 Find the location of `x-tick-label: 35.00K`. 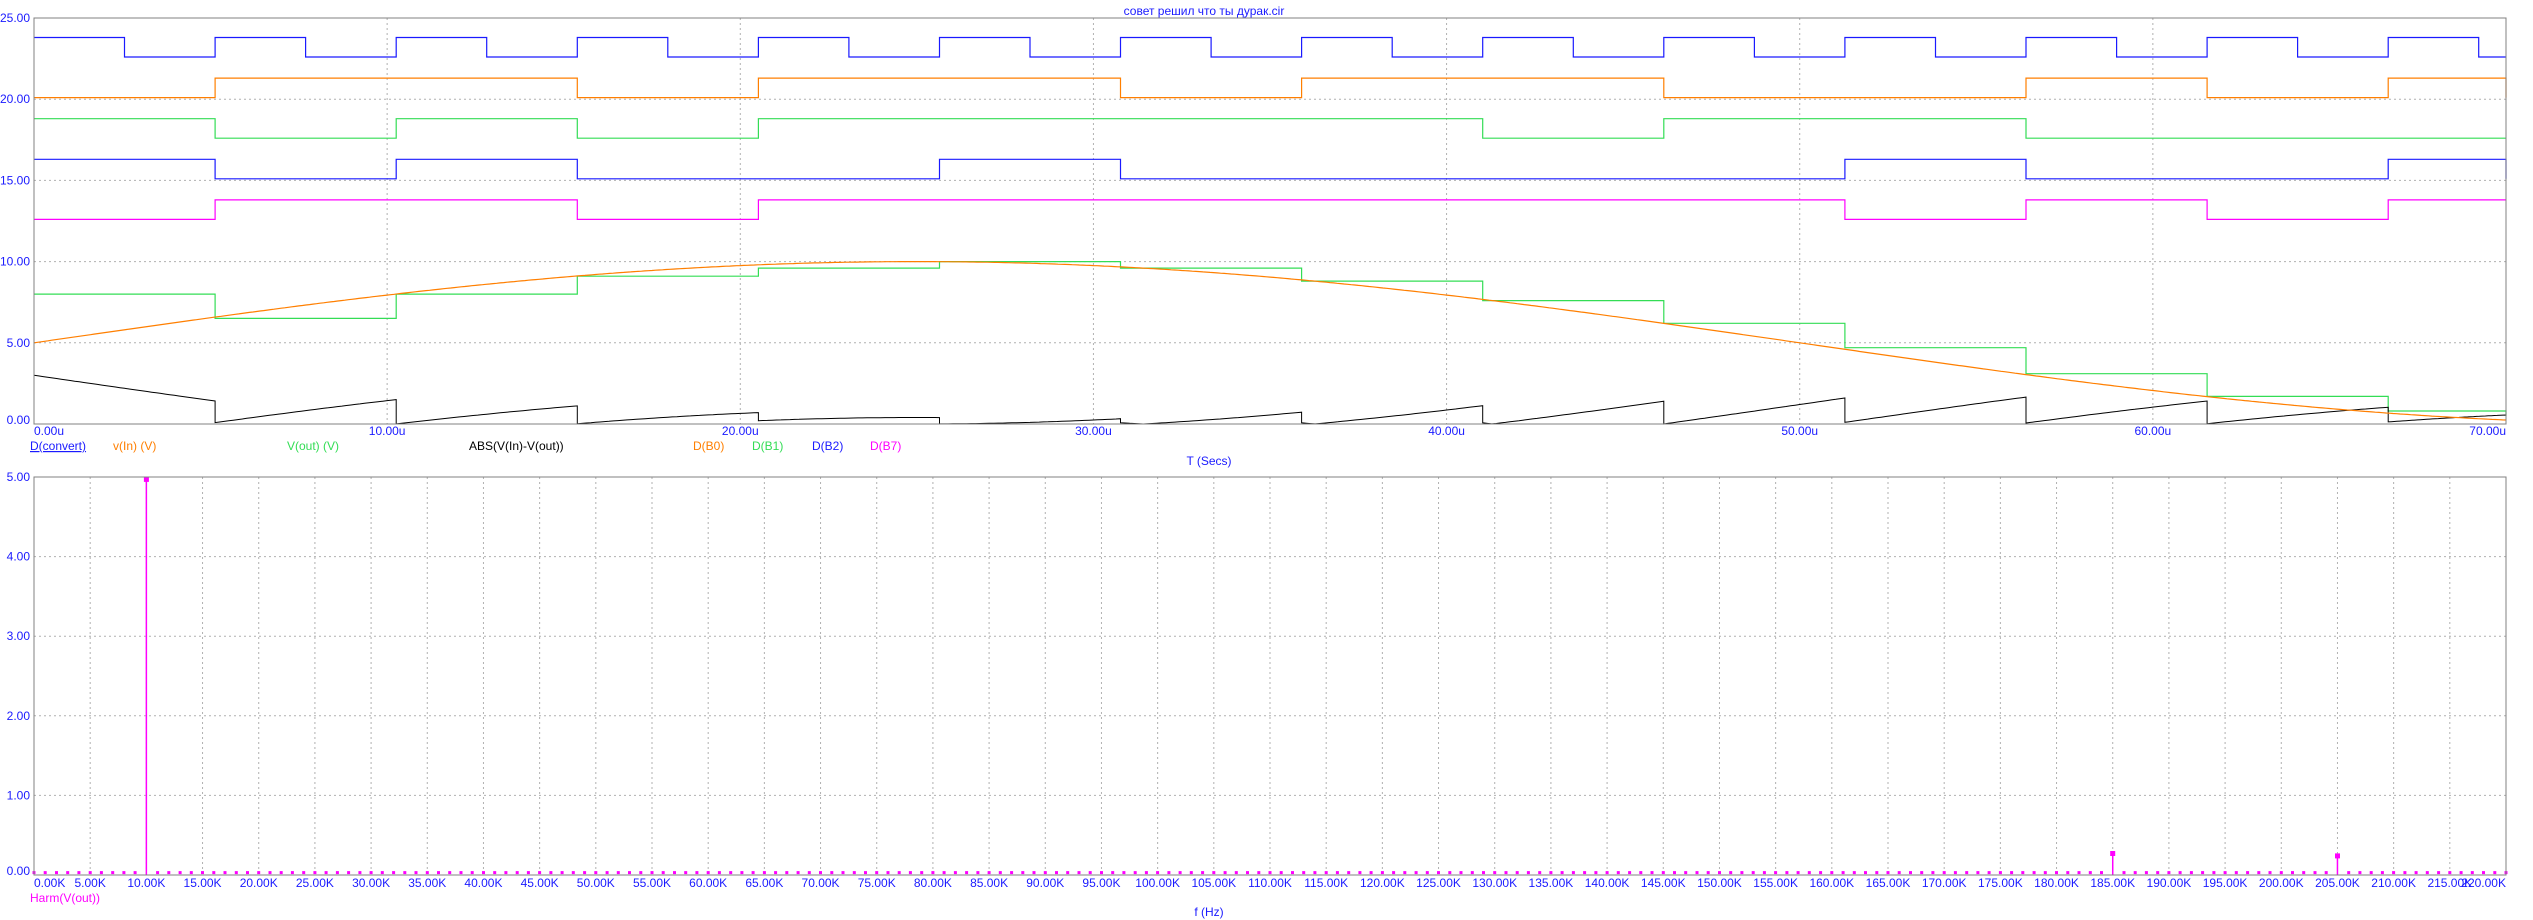

x-tick-label: 35.00K is located at coordinates (427, 883).